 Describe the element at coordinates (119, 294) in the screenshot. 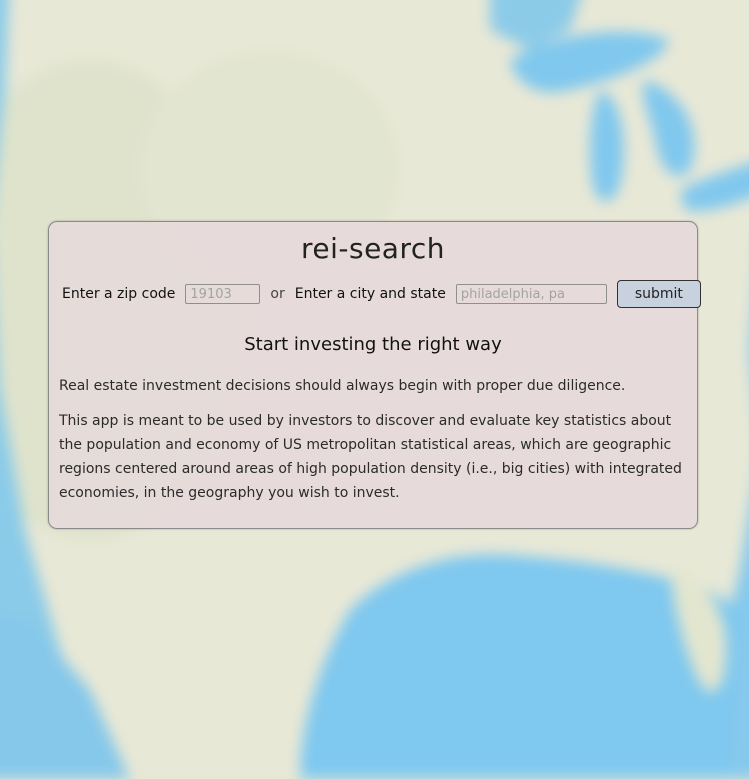

I see `zip-code-label: Enter a zip code` at that location.